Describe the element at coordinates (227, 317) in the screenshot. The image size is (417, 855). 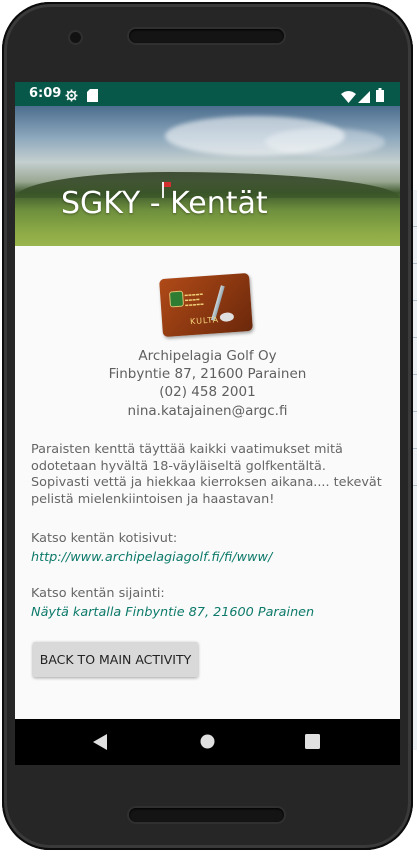
I see `golf-clubhead-icon` at that location.